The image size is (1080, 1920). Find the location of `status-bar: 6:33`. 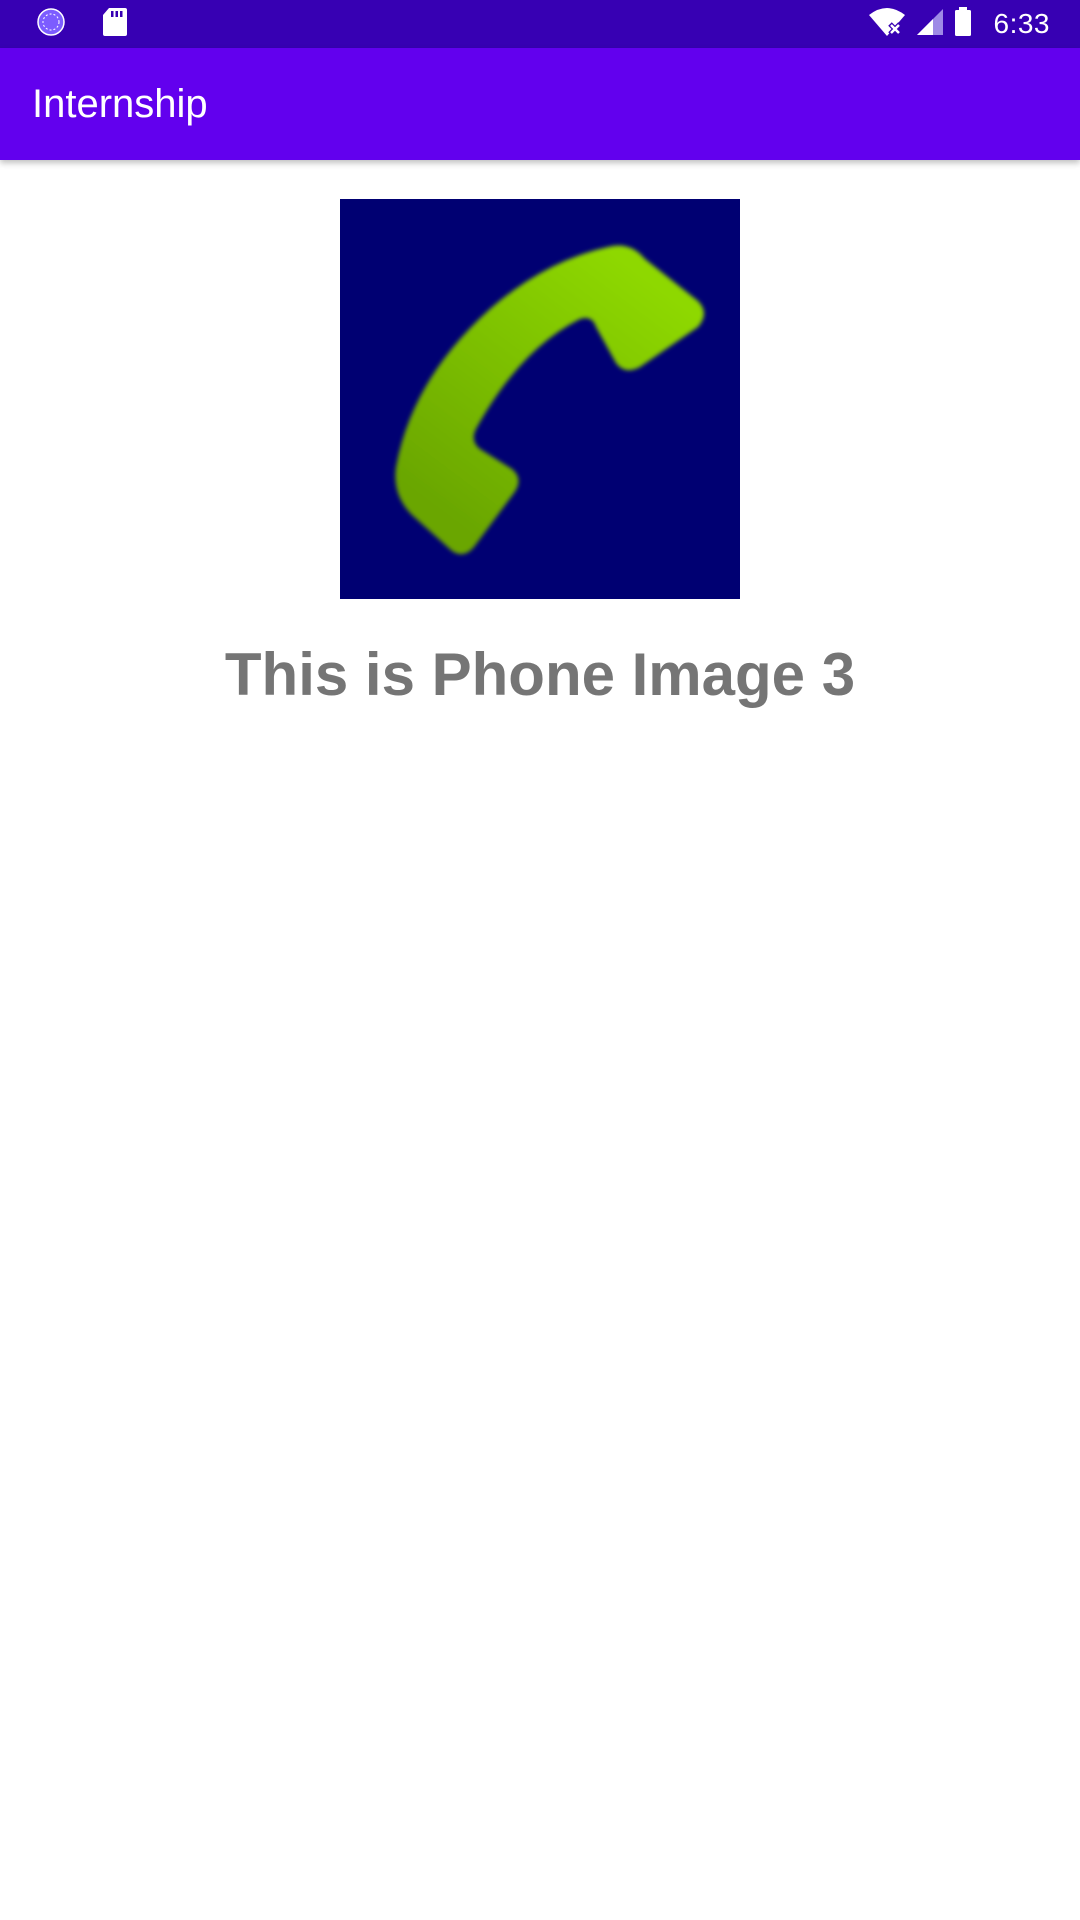

status-bar: 6:33 is located at coordinates (540, 24).